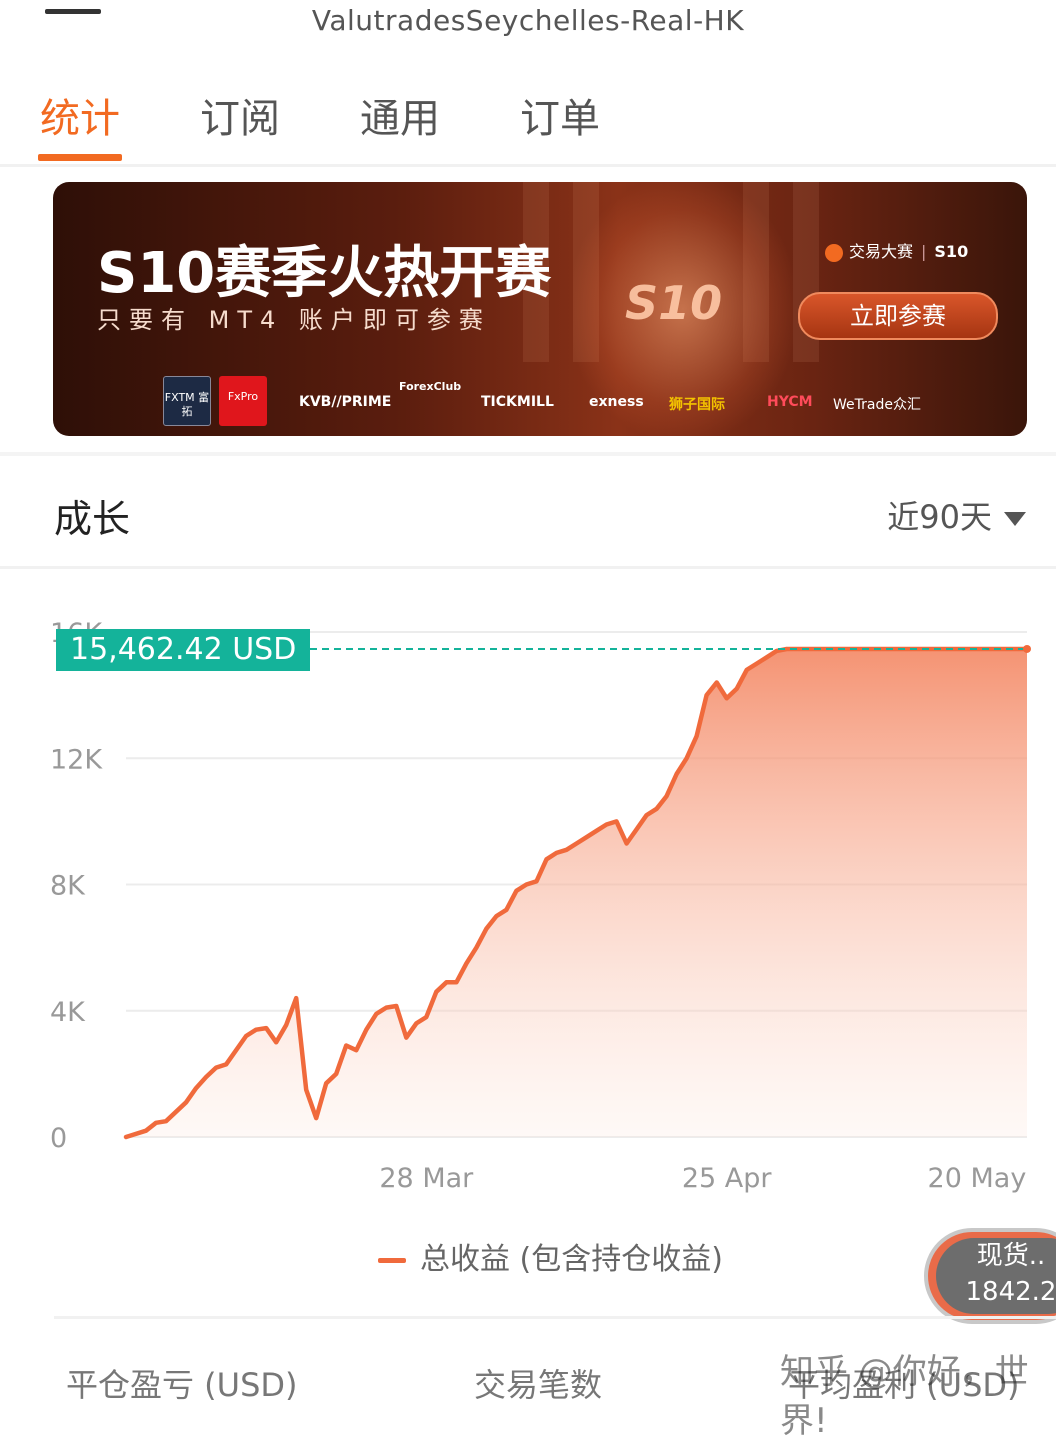 The height and width of the screenshot is (1442, 1056). Describe the element at coordinates (1010, 1292) in the screenshot. I see `floating-quote-value: 1842.2` at that location.